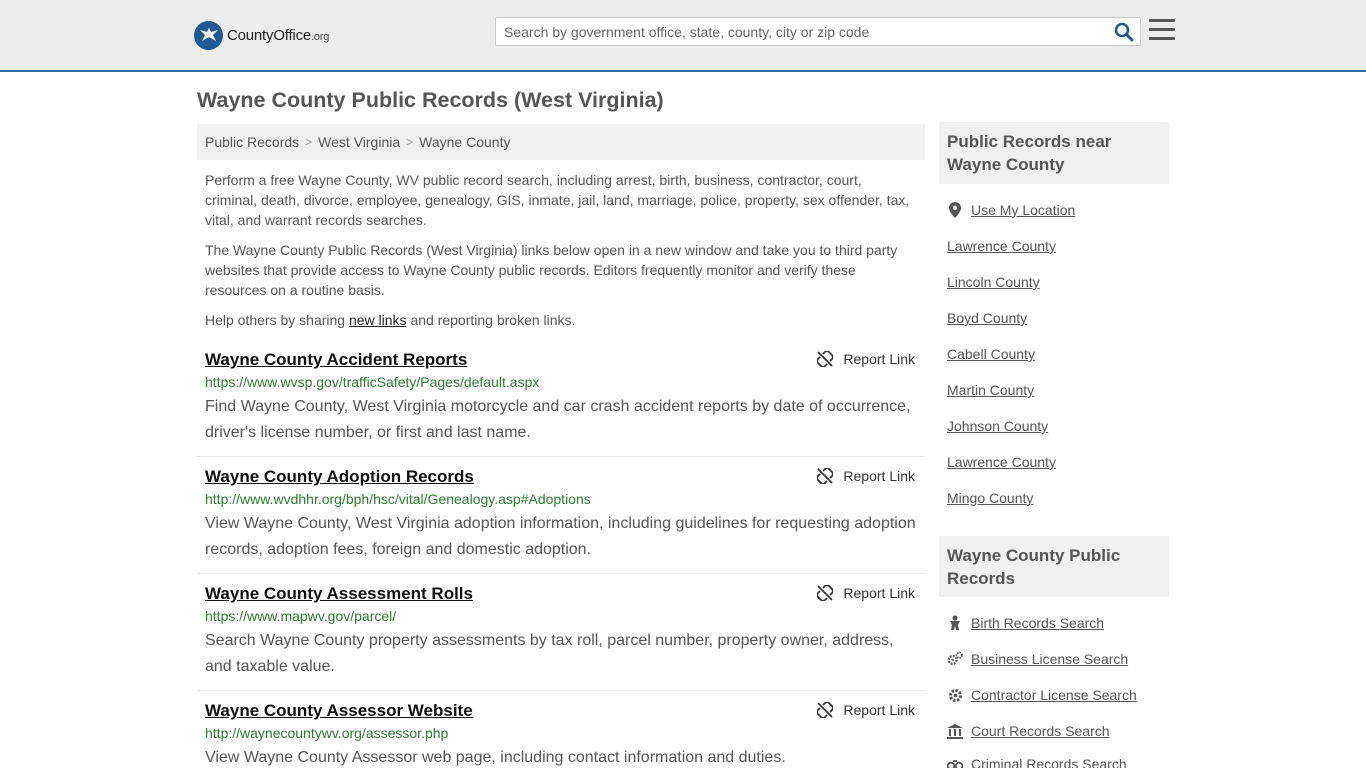  Describe the element at coordinates (378, 320) in the screenshot. I see `new-links-link: new links` at that location.